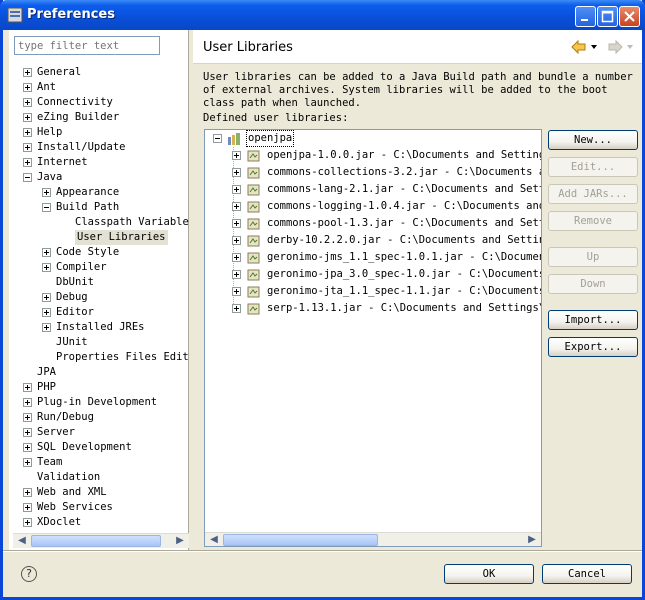 The width and height of the screenshot is (645, 600). I want to click on maximize-icon, so click(607, 16).